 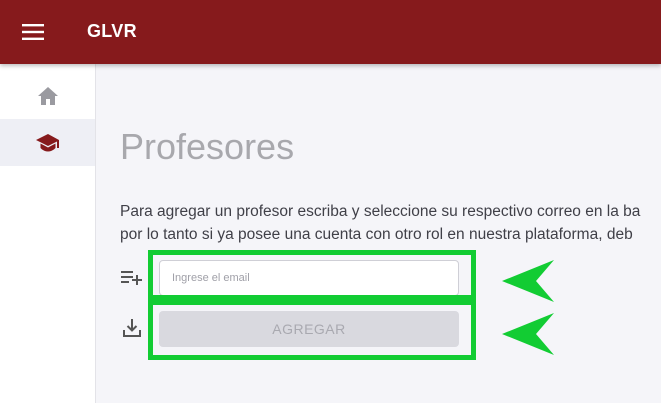 I want to click on hamburger-menu-icon, so click(x=33, y=32).